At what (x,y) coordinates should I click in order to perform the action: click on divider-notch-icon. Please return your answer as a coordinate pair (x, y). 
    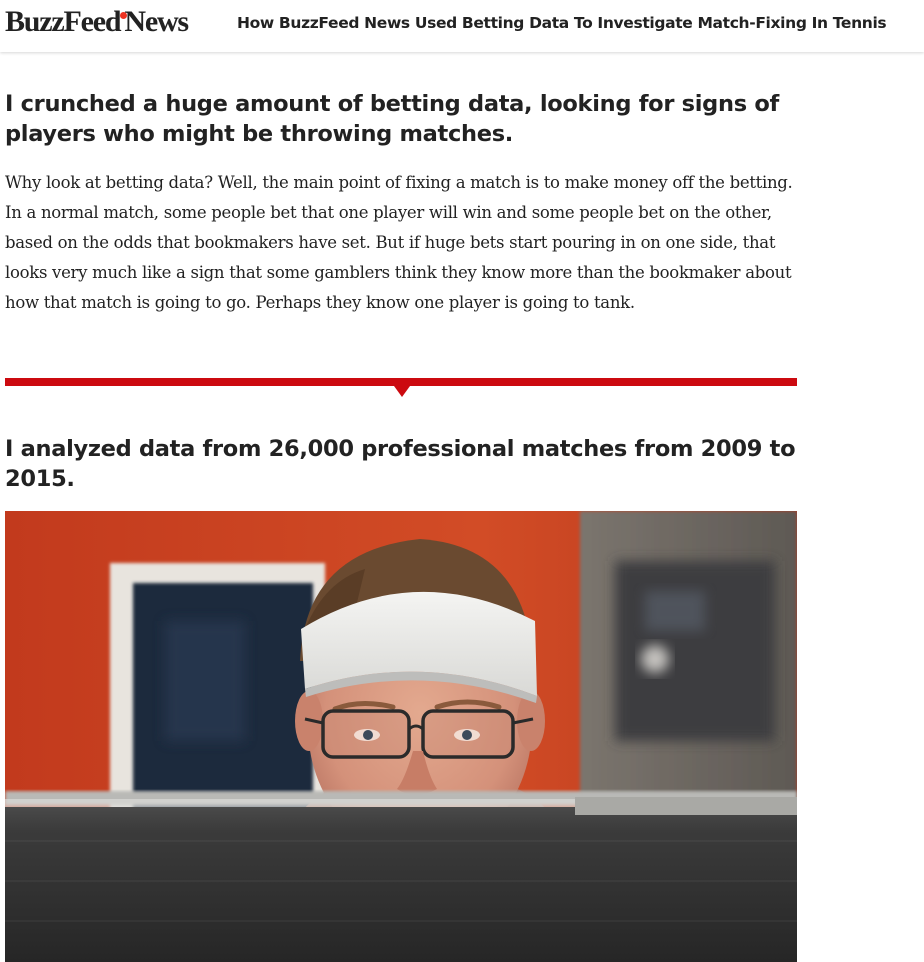
    Looking at the image, I should click on (402, 391).